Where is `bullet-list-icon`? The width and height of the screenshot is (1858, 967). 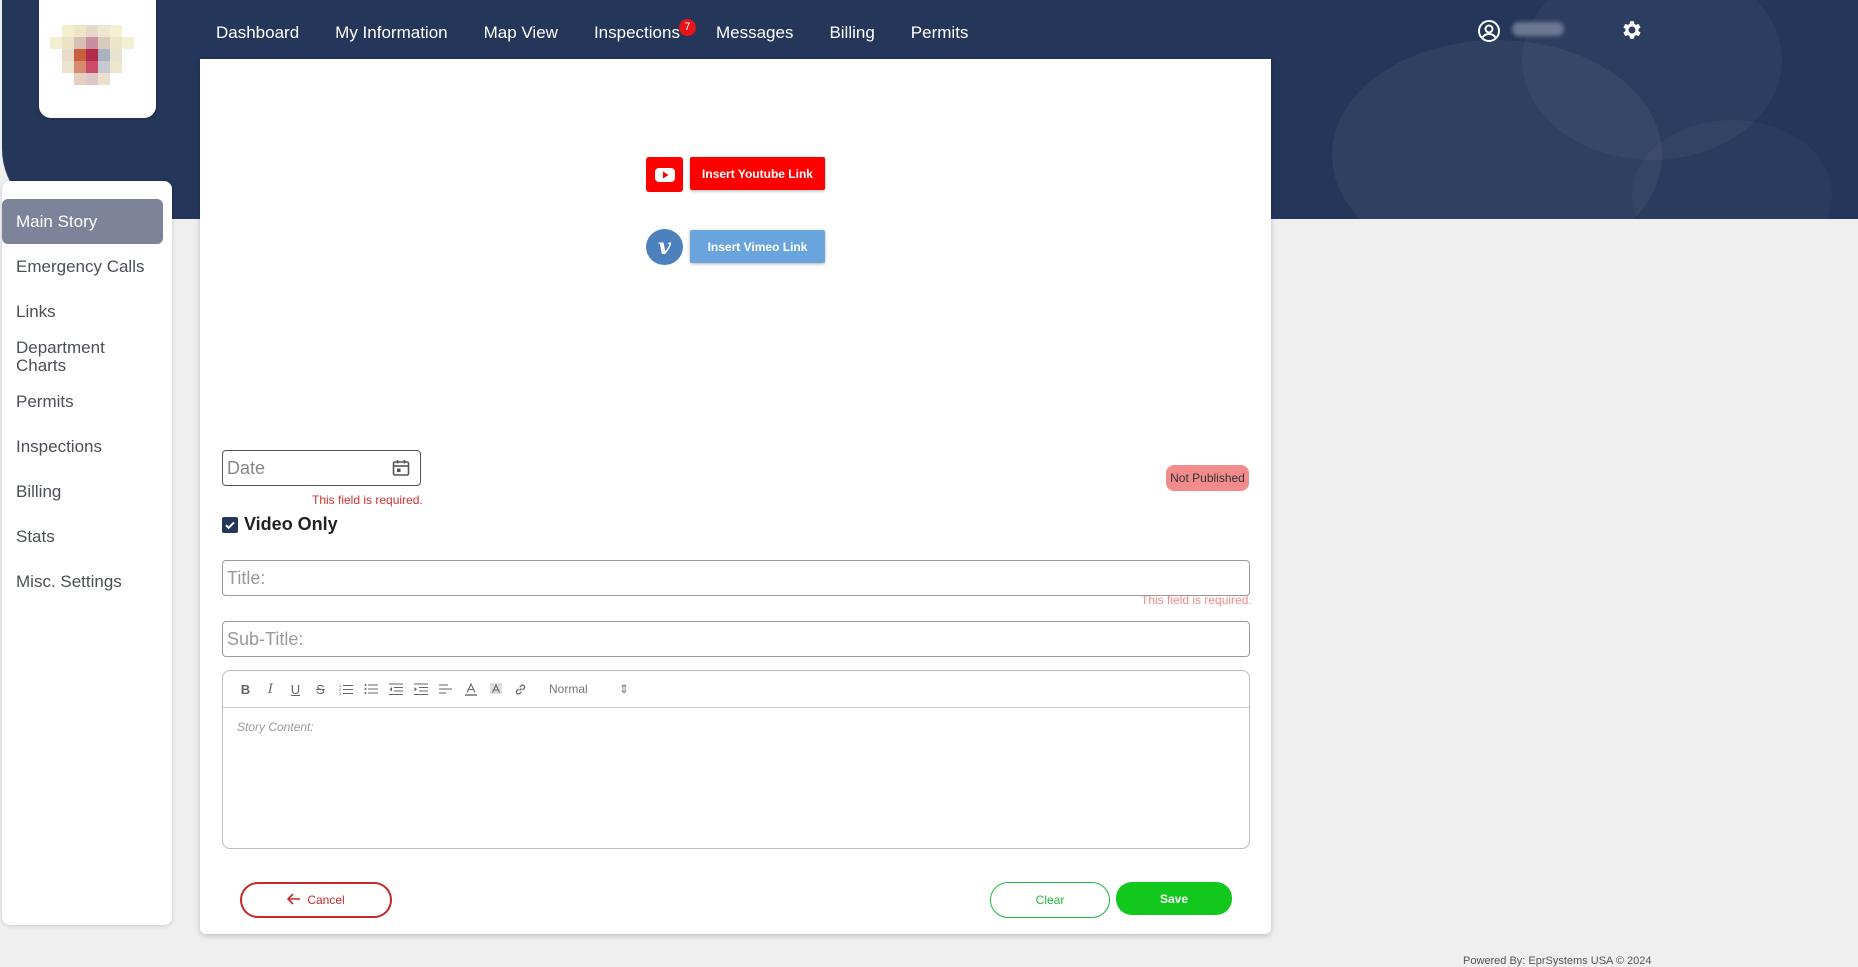
bullet-list-icon is located at coordinates (370, 689).